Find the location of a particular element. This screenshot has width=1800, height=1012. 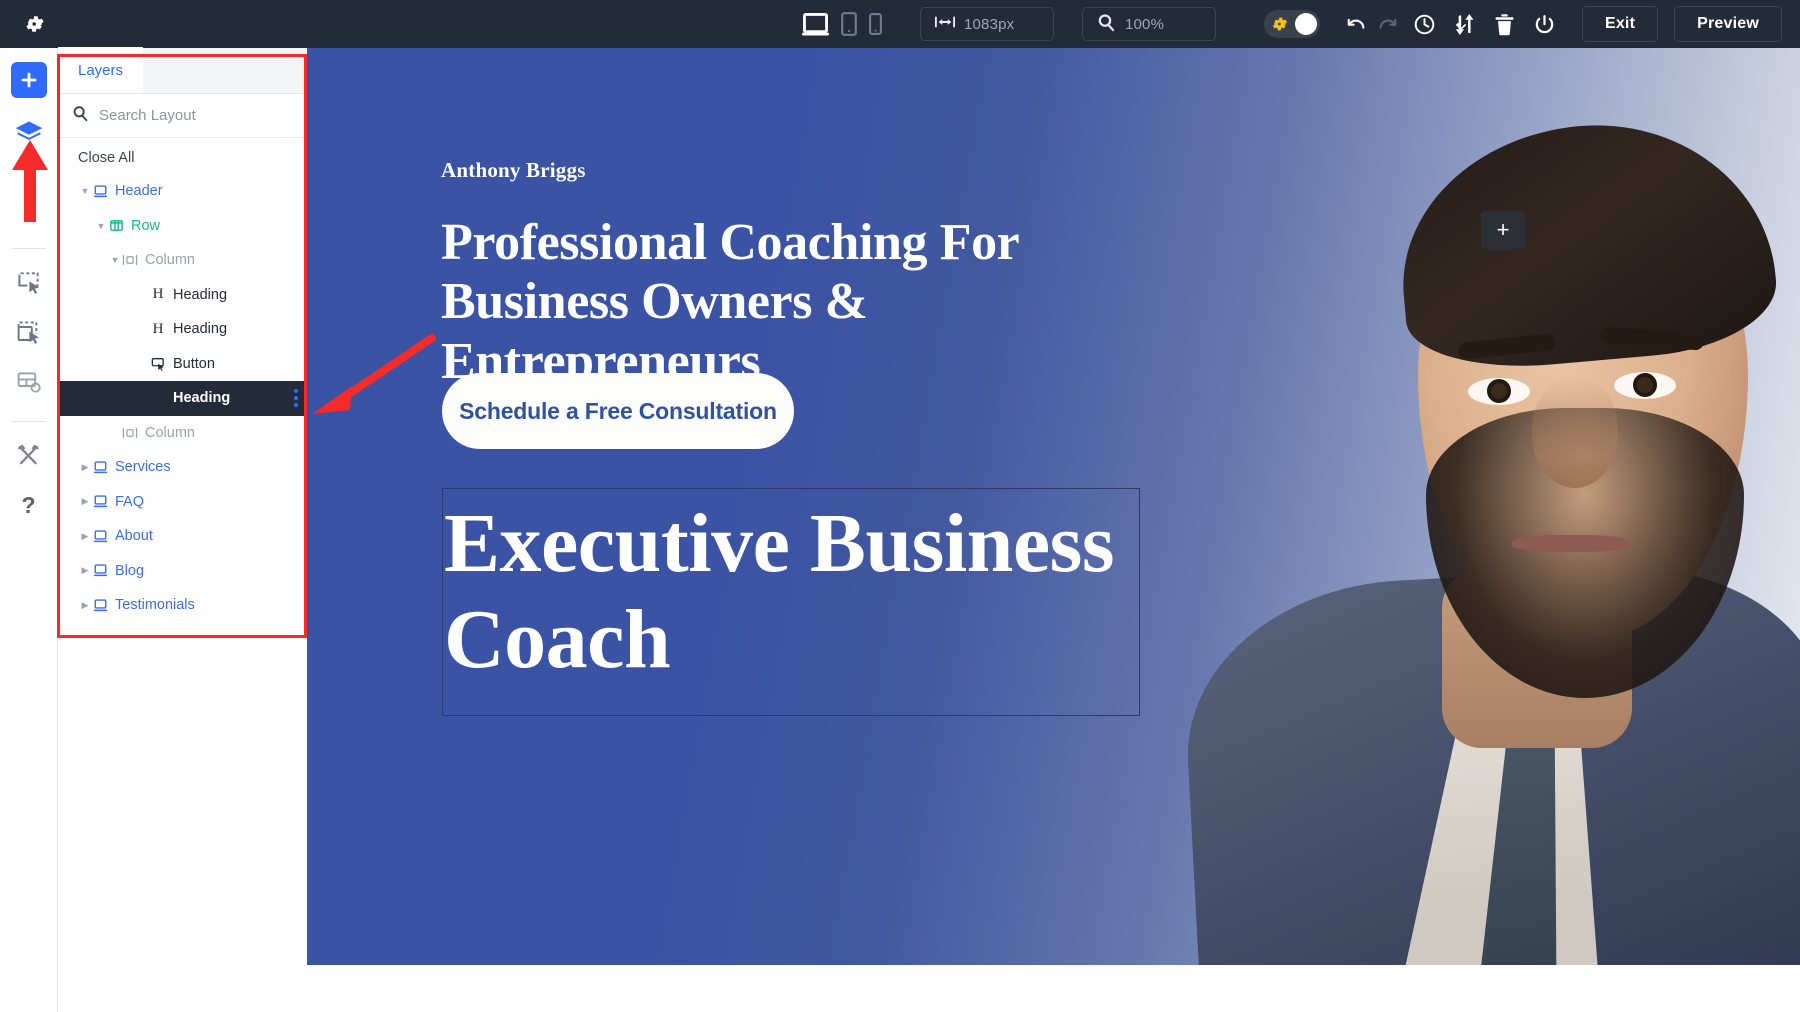

close-all-button: Close All is located at coordinates (182, 155).